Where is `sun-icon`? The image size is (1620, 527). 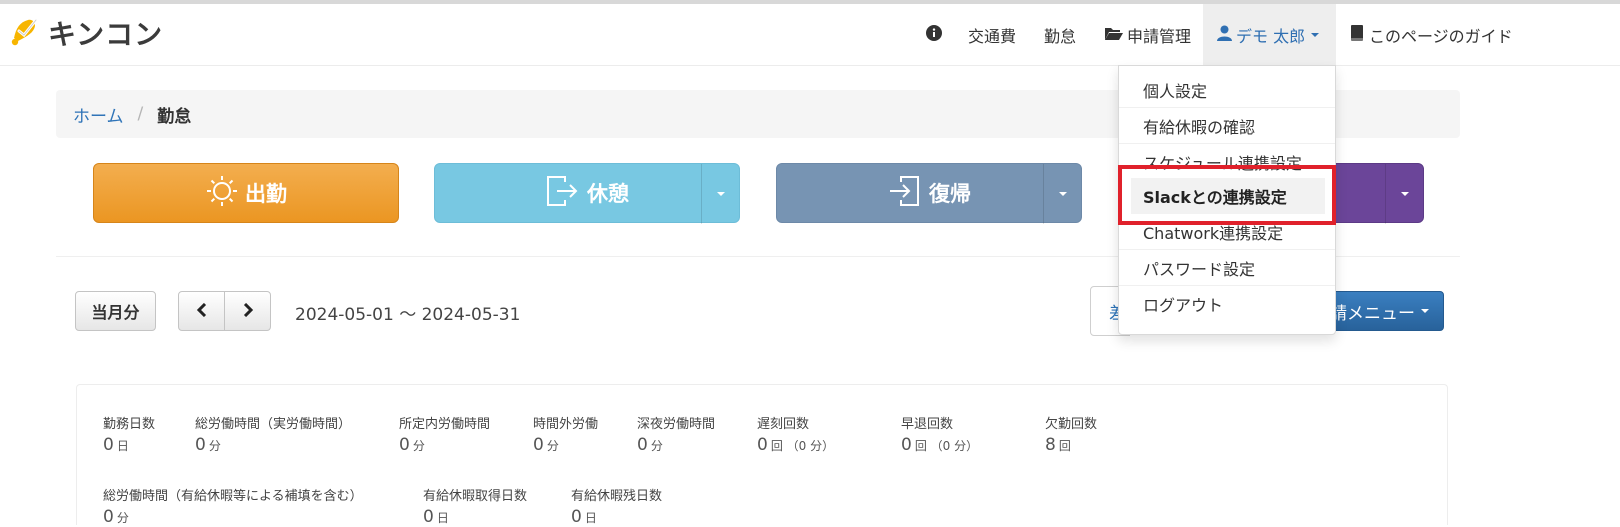
sun-icon is located at coordinates (222, 193).